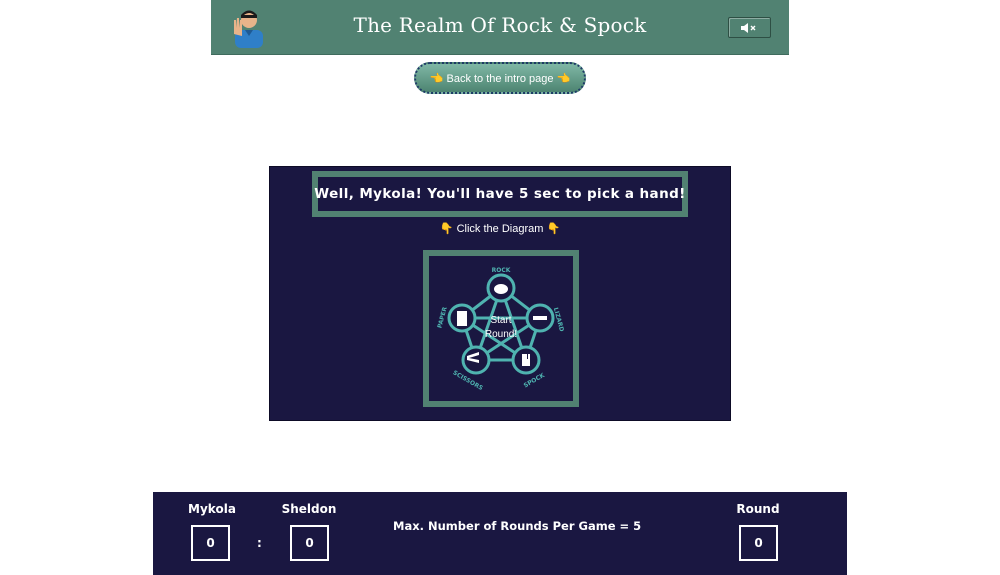 Image resolution: width=1000 pixels, height=575 pixels. Describe the element at coordinates (212, 509) in the screenshot. I see `player-name: Mykola` at that location.